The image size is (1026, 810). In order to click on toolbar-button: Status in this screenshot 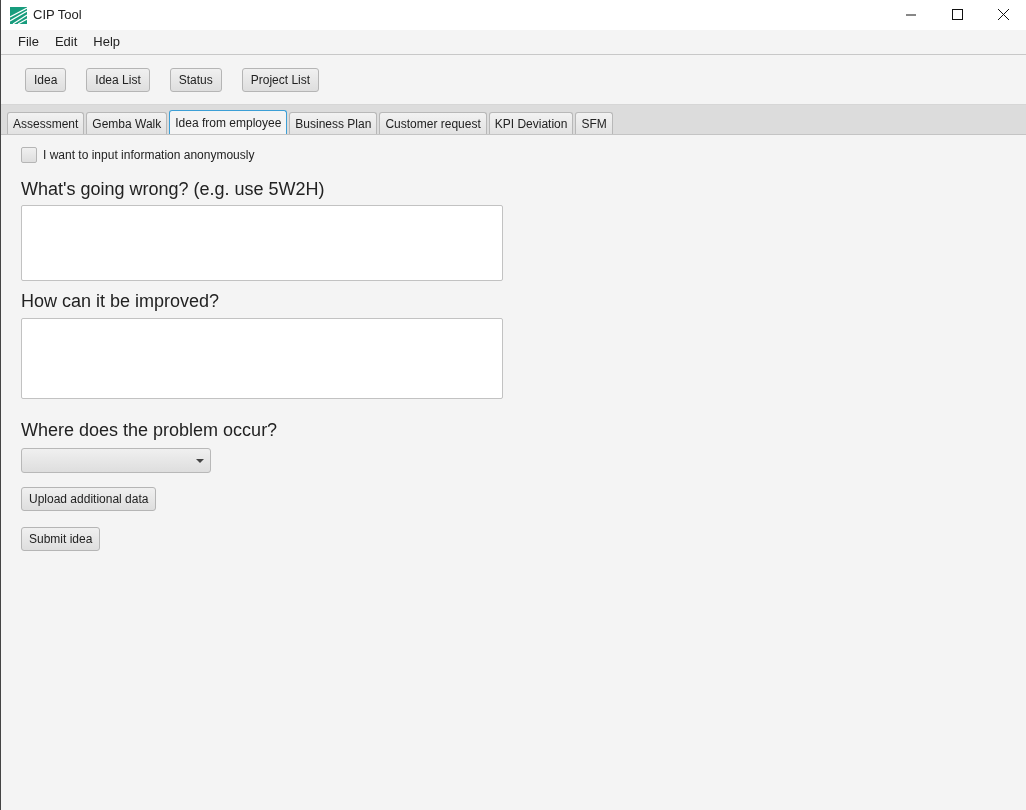, I will do `click(195, 79)`.